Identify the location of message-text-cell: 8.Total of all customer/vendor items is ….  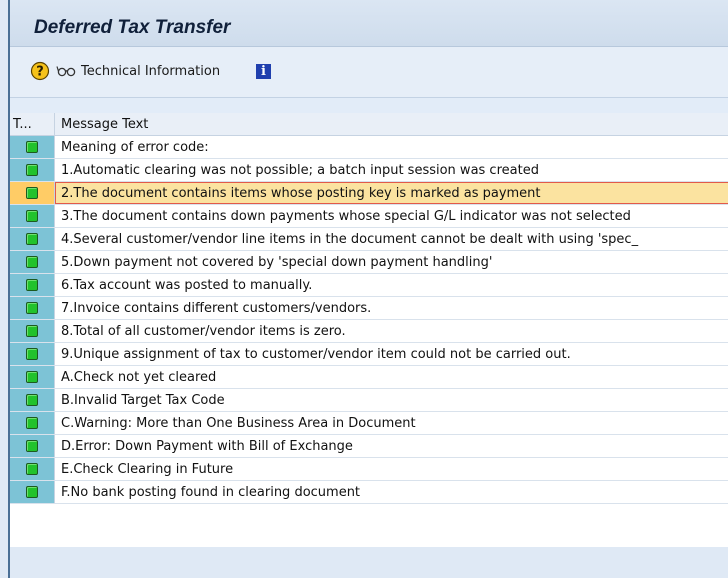
(203, 331).